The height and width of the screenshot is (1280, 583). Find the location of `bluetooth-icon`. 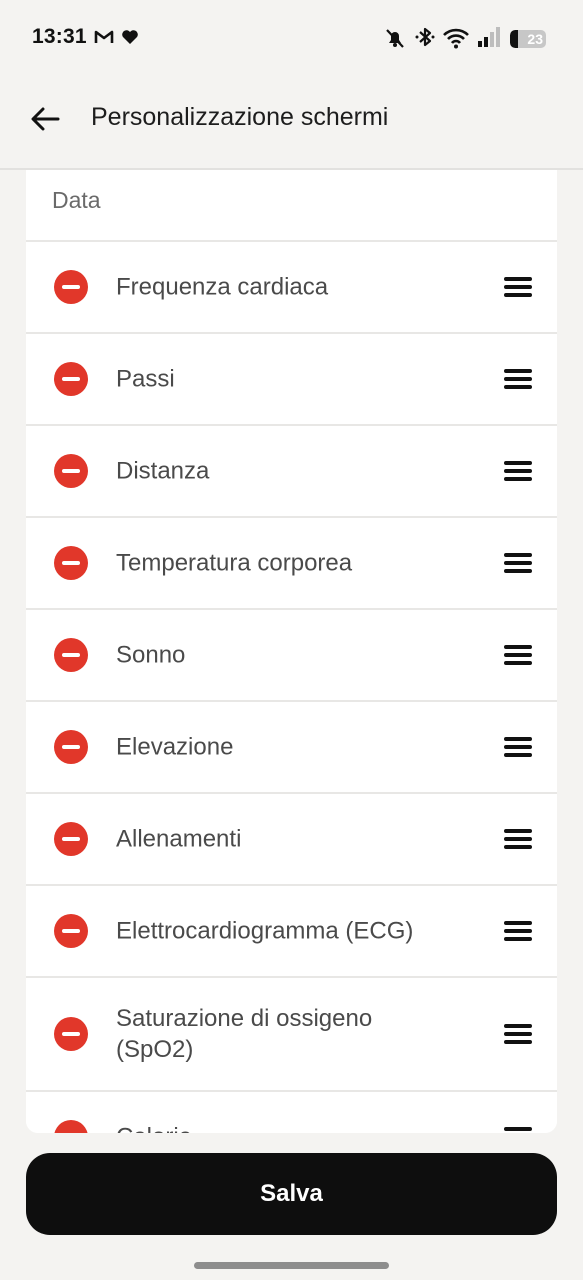

bluetooth-icon is located at coordinates (425, 39).